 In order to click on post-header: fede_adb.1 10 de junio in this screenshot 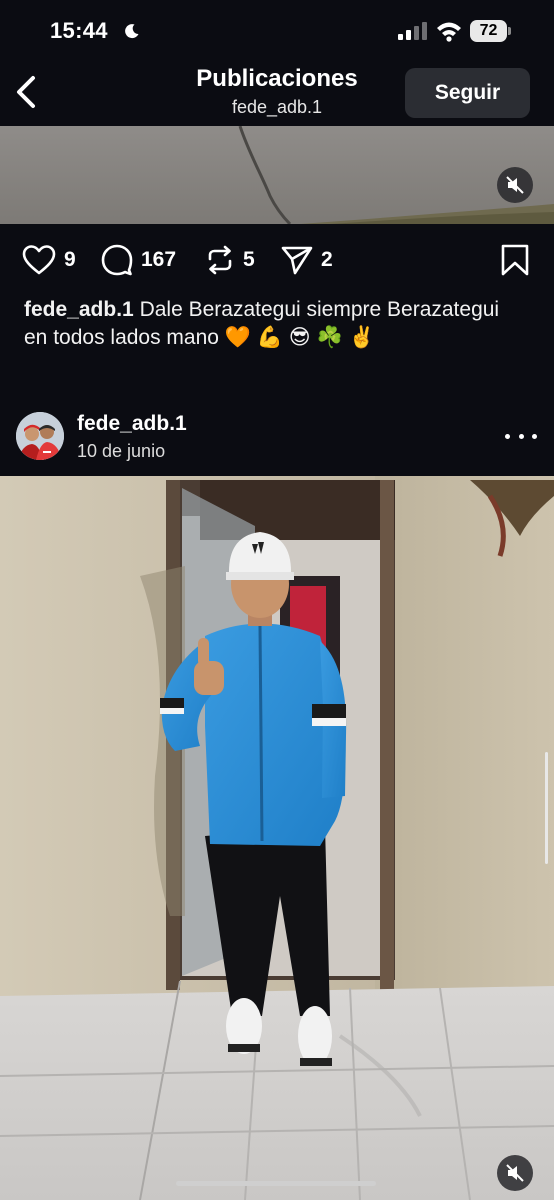, I will do `click(277, 438)`.